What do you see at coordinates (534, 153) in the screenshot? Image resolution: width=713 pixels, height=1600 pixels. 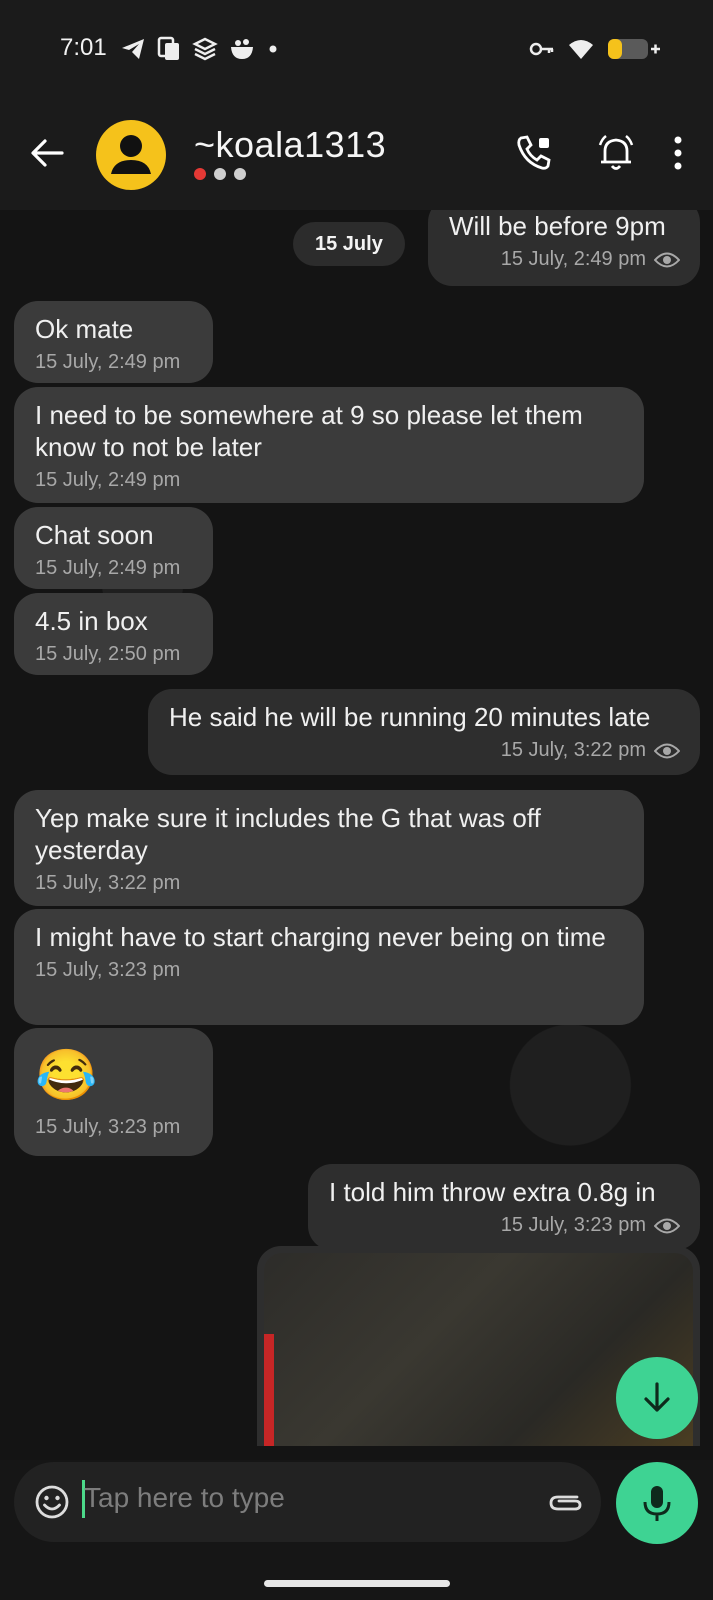 I see `call-icon` at bounding box center [534, 153].